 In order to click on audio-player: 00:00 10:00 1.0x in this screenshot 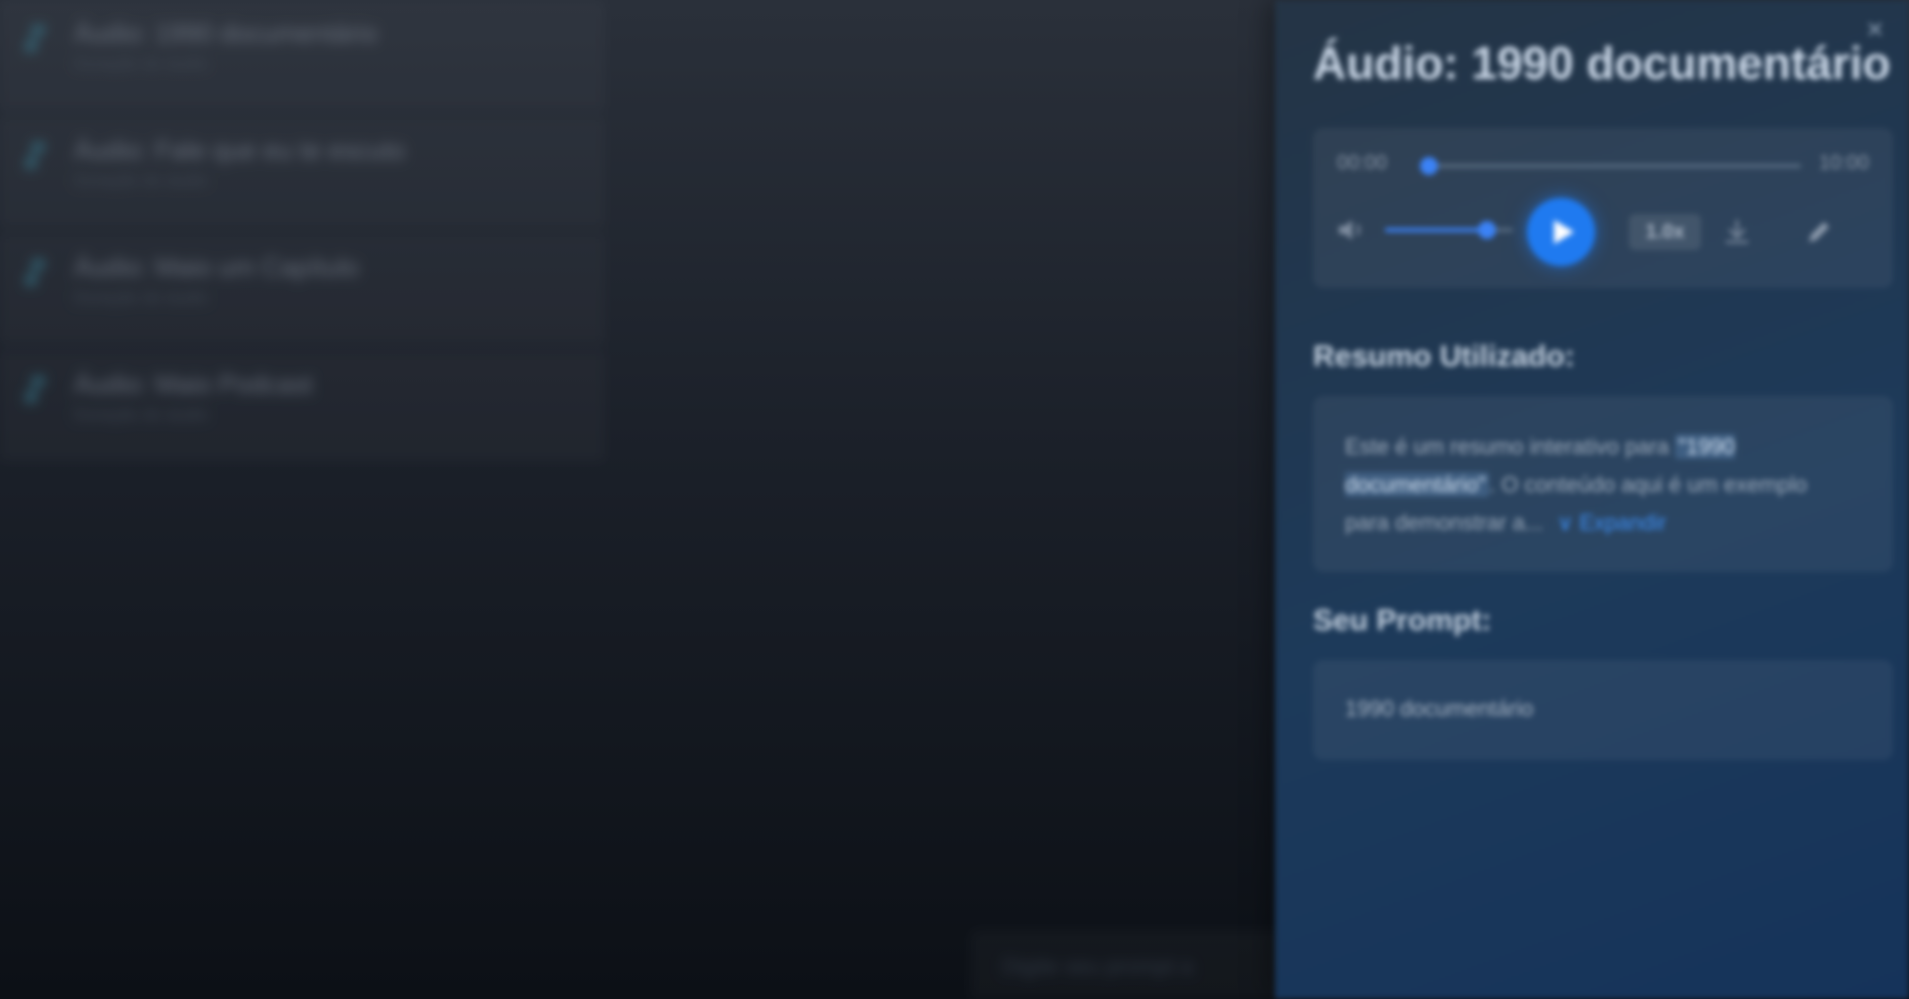, I will do `click(1603, 208)`.